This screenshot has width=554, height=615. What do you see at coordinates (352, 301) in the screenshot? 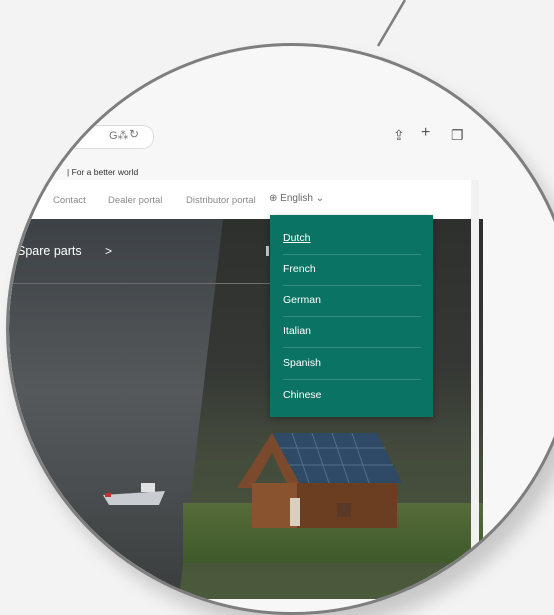
I see `language-option-german: German` at bounding box center [352, 301].